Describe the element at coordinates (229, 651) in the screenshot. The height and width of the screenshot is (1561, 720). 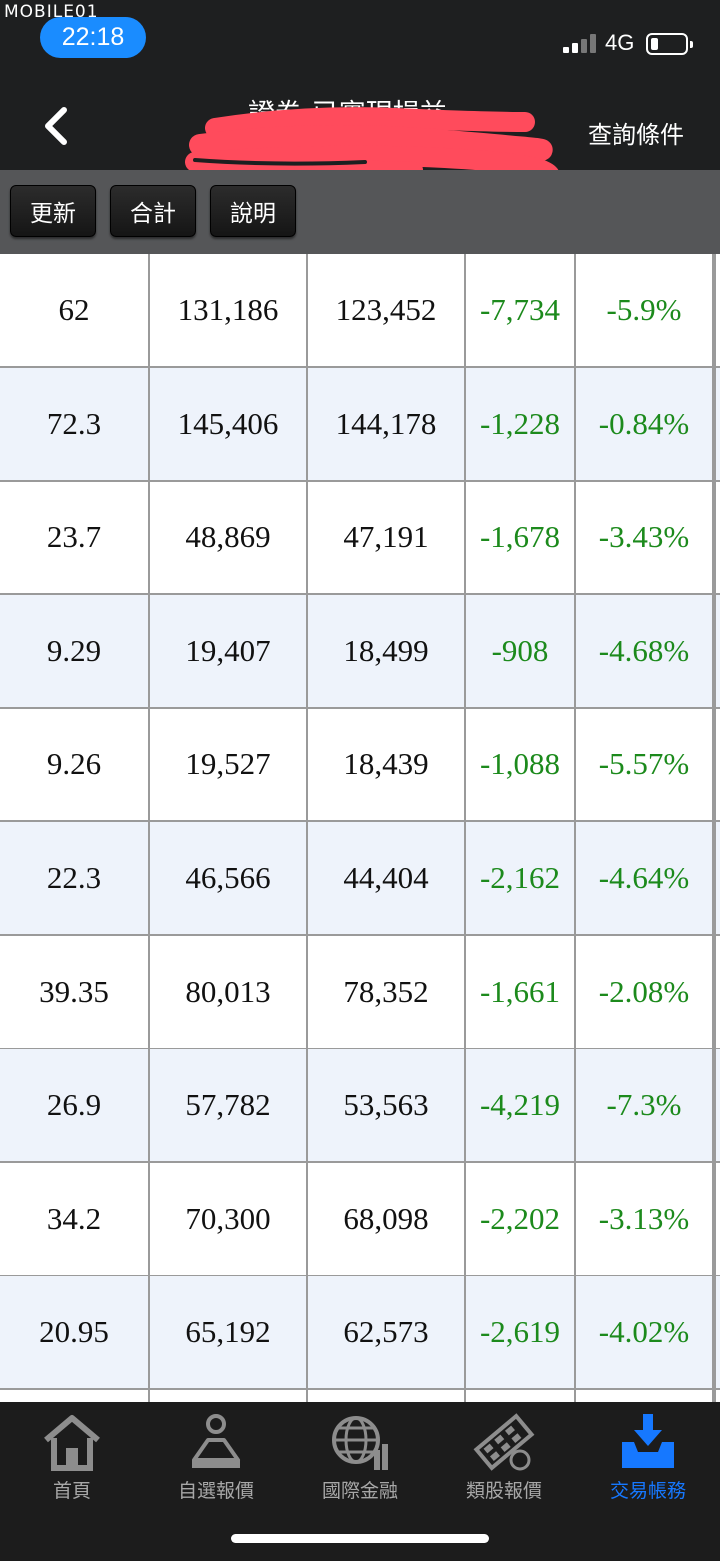
I see `cost-cell: 19,407` at that location.